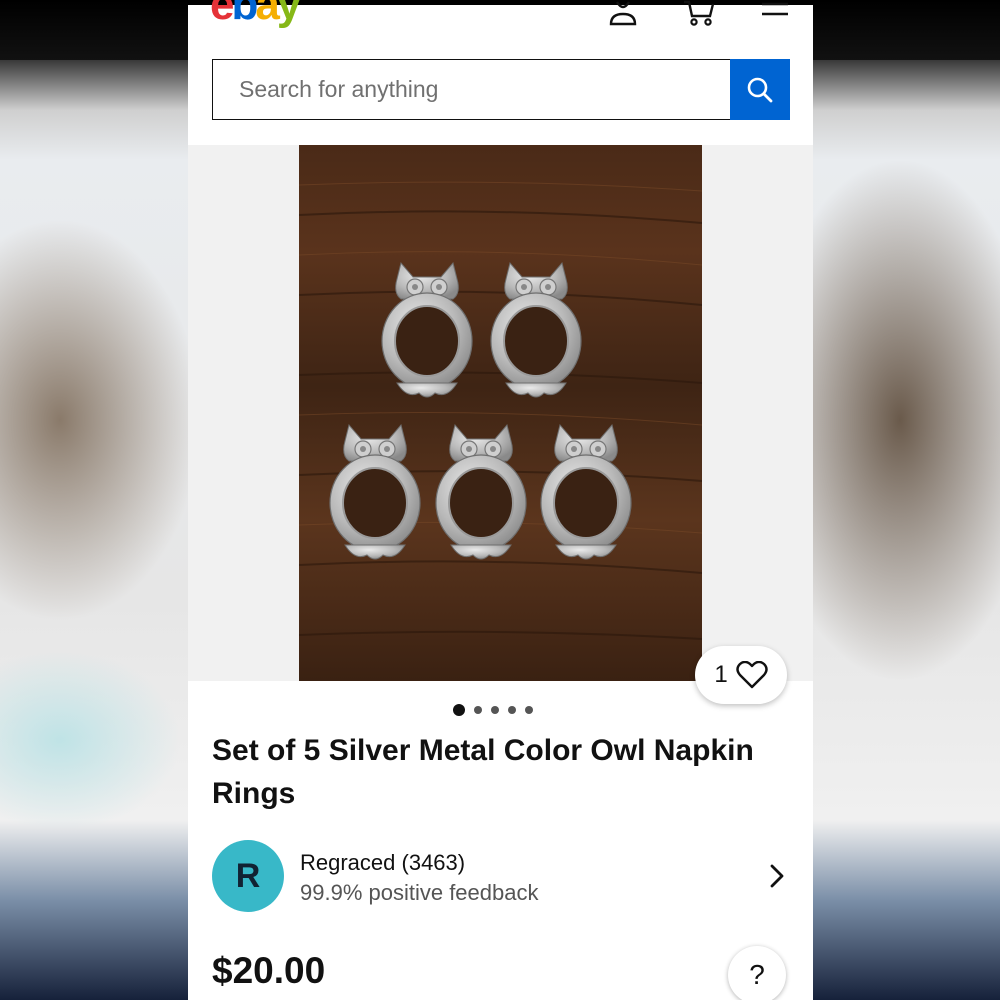 The height and width of the screenshot is (1000, 1000). I want to click on heart-icon, so click(751, 675).